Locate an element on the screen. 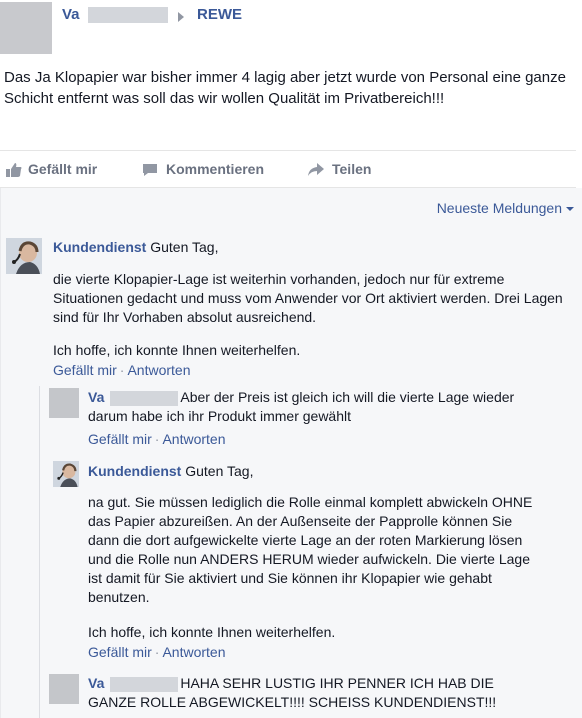 The image size is (582, 718). comment-reply-link: Antworten is located at coordinates (158, 370).